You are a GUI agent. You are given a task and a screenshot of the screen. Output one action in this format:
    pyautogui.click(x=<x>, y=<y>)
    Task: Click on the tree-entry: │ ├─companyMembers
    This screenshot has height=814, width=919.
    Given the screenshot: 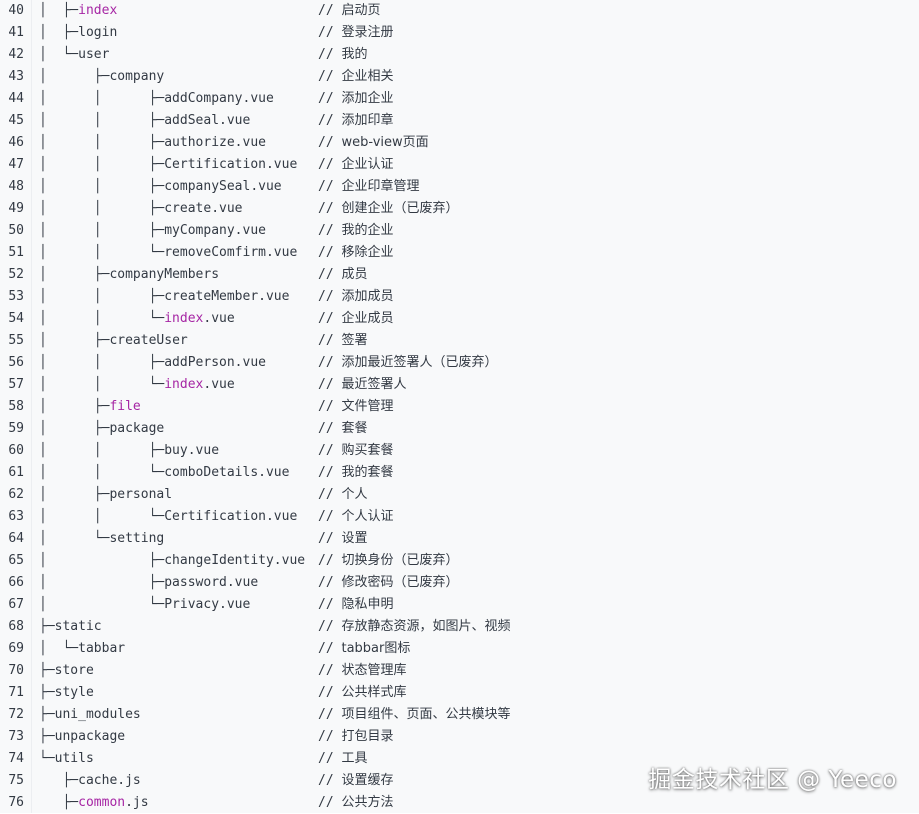 What is the action you would take?
    pyautogui.click(x=129, y=275)
    